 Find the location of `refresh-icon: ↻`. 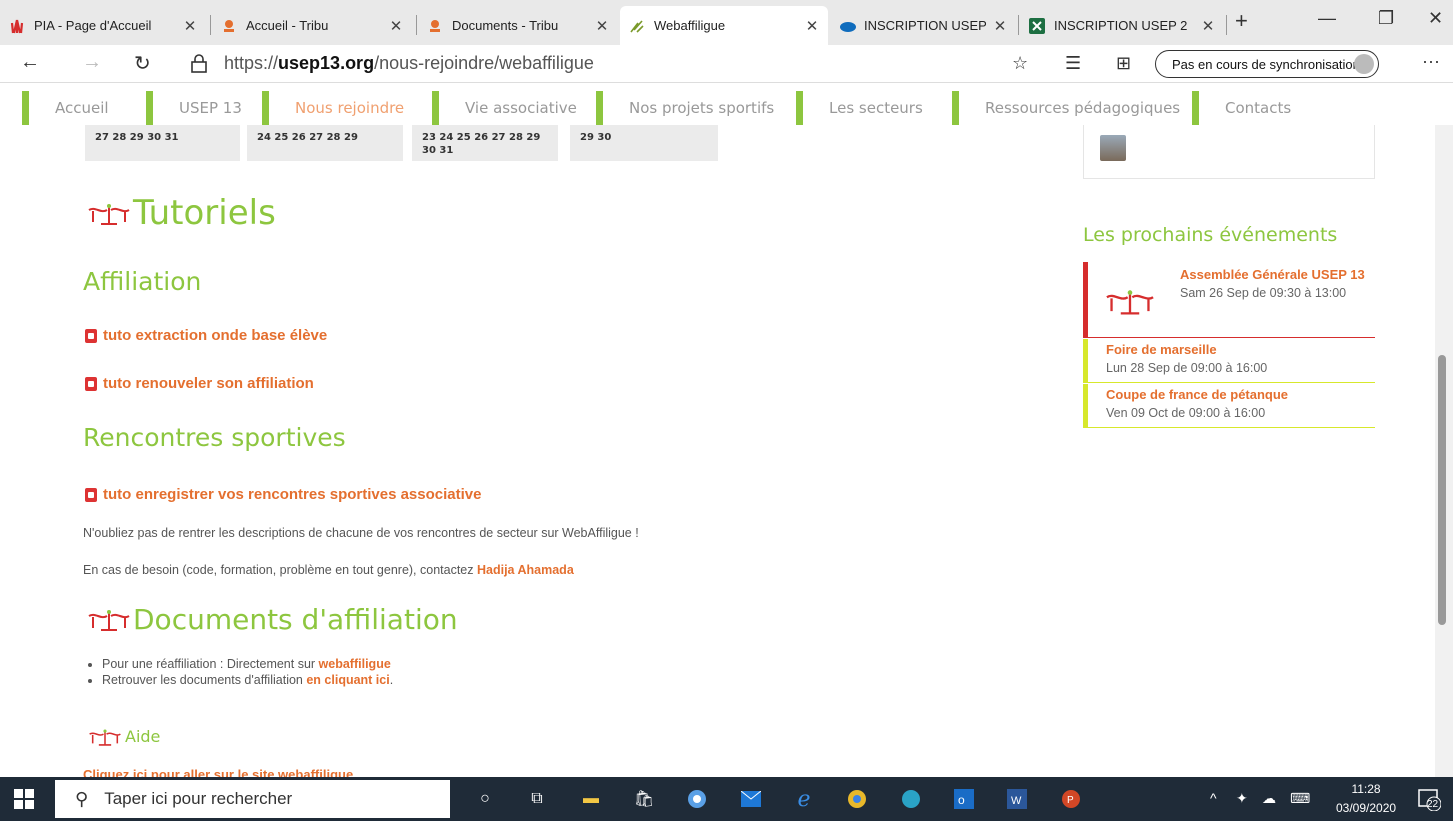

refresh-icon: ↻ is located at coordinates (142, 63).